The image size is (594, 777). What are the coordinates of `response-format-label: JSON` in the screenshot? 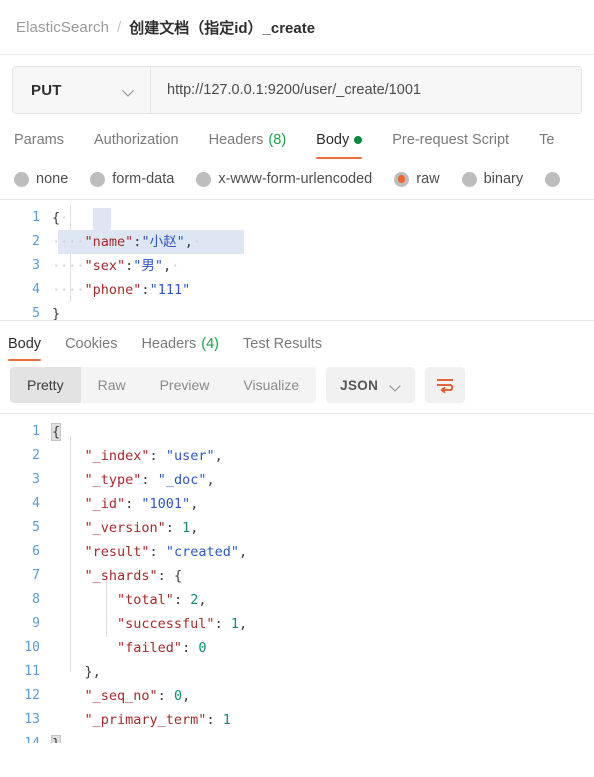 It's located at (359, 385).